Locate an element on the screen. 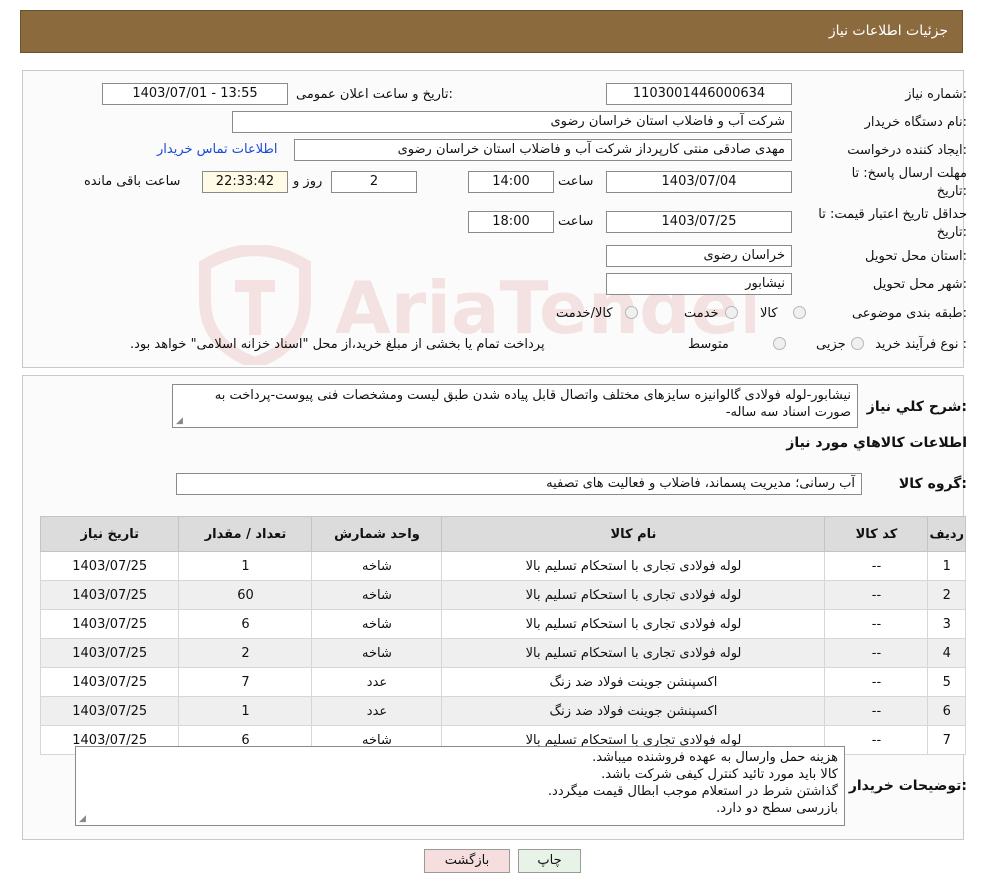 Image resolution: width=985 pixels, height=894 pixels. days-label: روز و is located at coordinates (308, 181).